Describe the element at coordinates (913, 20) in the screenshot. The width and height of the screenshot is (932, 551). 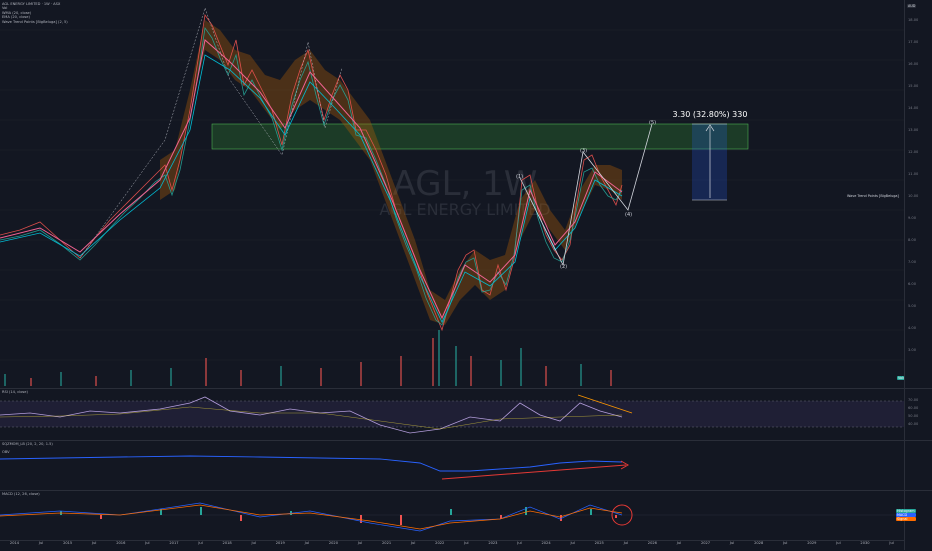
I see `price-tick: 18.00` at that location.